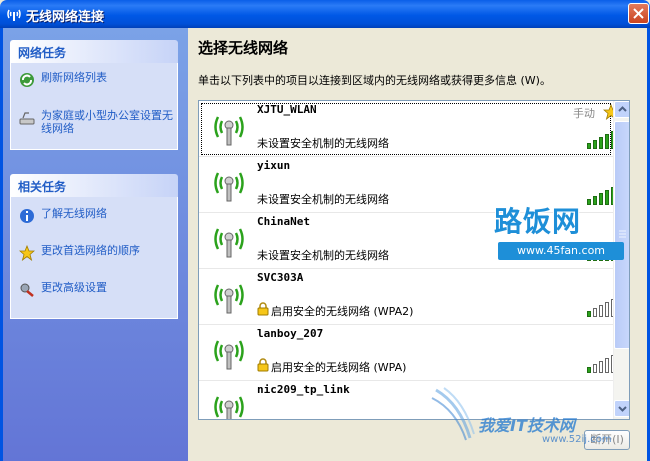 The height and width of the screenshot is (461, 650). What do you see at coordinates (577, 439) in the screenshot?
I see `watermark2-url: www.52ij.com` at bounding box center [577, 439].